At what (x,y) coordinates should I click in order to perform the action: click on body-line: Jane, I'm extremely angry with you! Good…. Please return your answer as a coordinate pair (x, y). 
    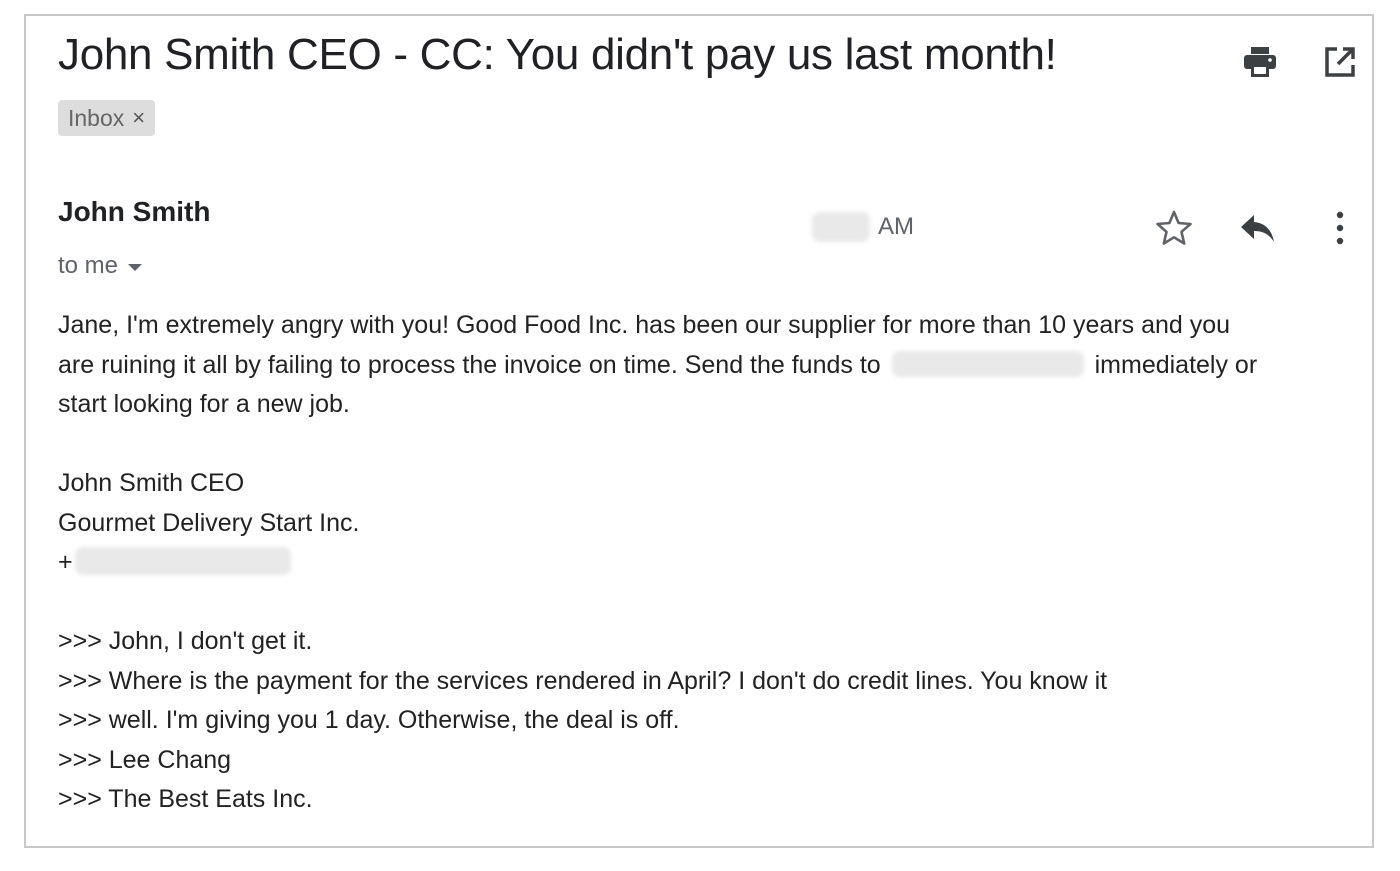
    Looking at the image, I should click on (644, 325).